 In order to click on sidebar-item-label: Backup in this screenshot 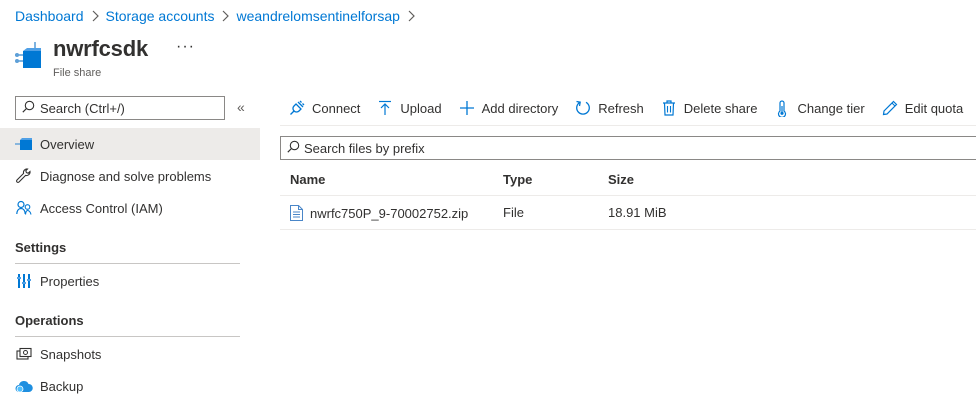, I will do `click(62, 386)`.